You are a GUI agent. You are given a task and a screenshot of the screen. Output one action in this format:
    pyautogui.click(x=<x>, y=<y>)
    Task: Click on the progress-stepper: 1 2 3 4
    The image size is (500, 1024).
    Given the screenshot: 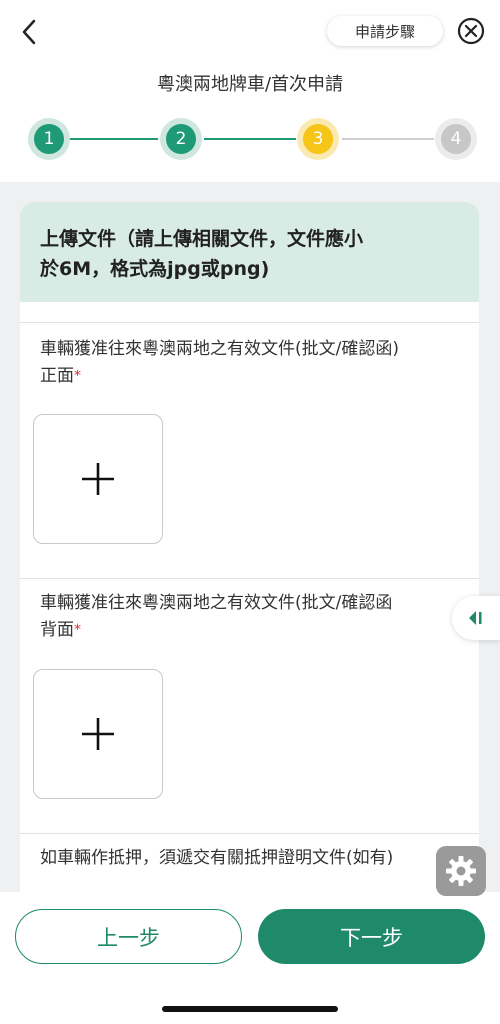 What is the action you would take?
    pyautogui.click(x=250, y=139)
    